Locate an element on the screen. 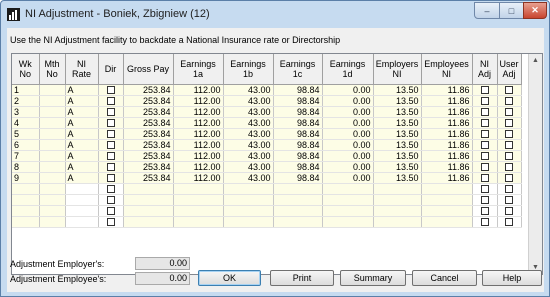  table-row: 3 A 253.84 112.00 43.00 98.84 0.00 13.50 11.86 is located at coordinates (267, 112).